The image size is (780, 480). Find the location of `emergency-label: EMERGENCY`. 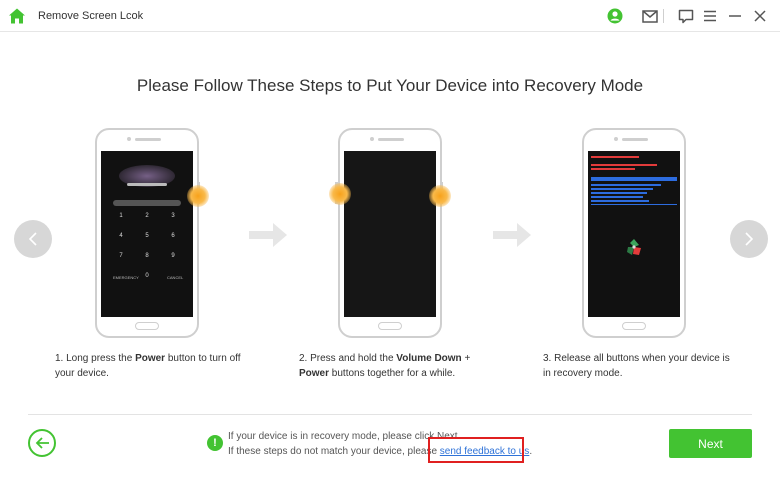

emergency-label: EMERGENCY is located at coordinates (126, 277).